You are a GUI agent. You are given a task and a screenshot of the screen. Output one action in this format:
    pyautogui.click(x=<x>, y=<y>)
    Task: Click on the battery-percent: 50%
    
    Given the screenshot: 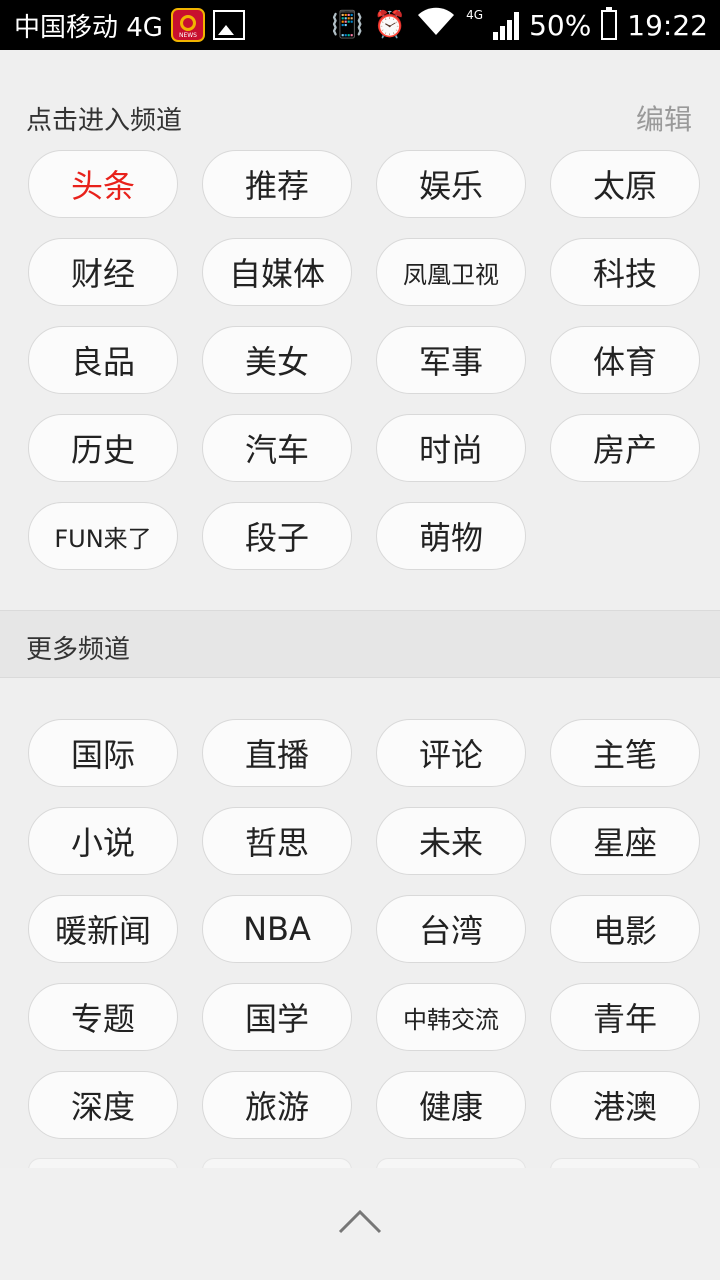 What is the action you would take?
    pyautogui.click(x=560, y=25)
    